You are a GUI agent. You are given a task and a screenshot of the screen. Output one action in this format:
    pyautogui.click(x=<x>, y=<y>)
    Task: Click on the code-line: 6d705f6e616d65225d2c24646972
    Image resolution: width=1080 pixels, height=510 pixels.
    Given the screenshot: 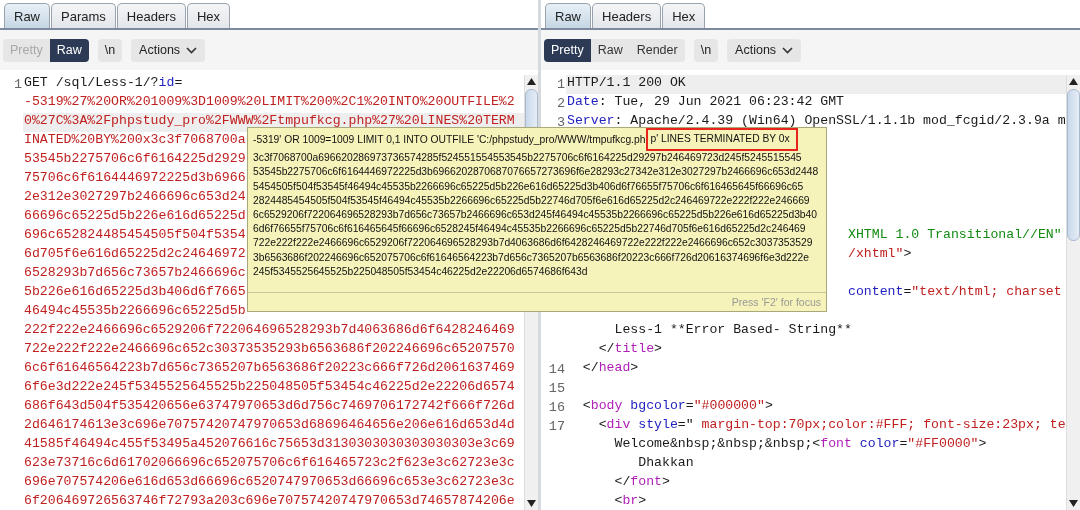 What is the action you would take?
    pyautogui.click(x=134, y=254)
    